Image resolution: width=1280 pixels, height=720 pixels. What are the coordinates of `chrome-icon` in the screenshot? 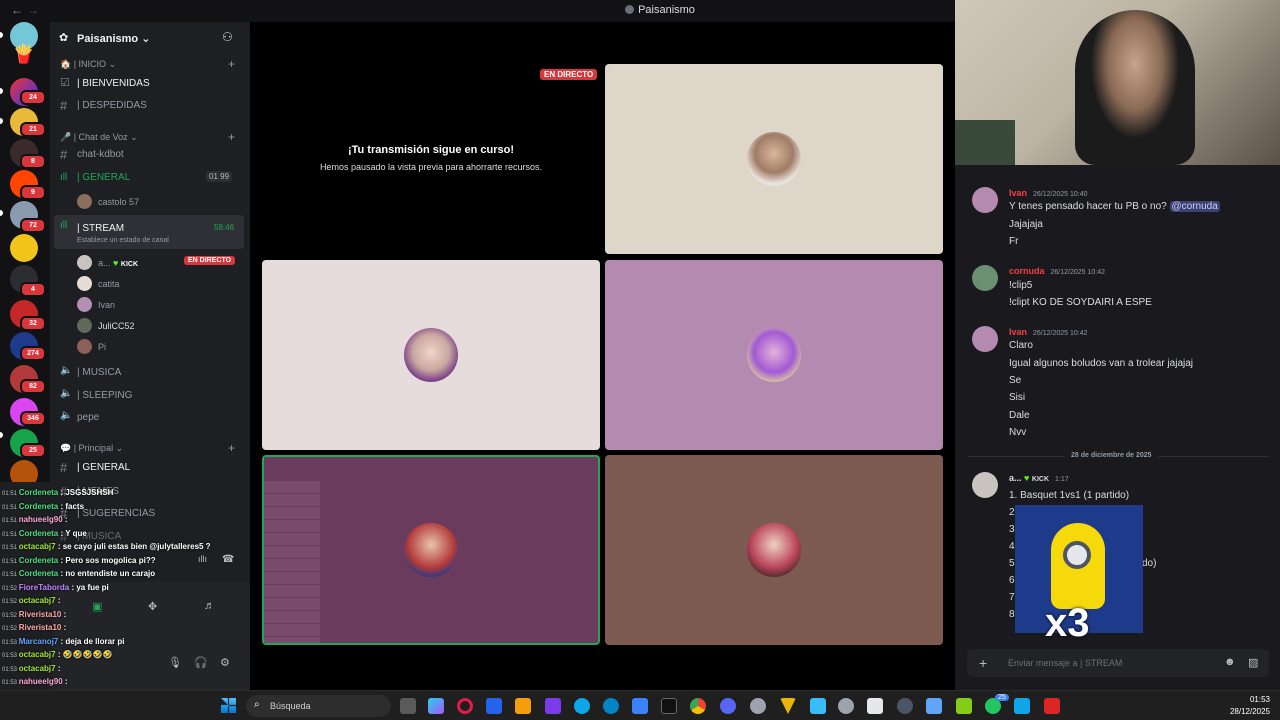 It's located at (698, 706).